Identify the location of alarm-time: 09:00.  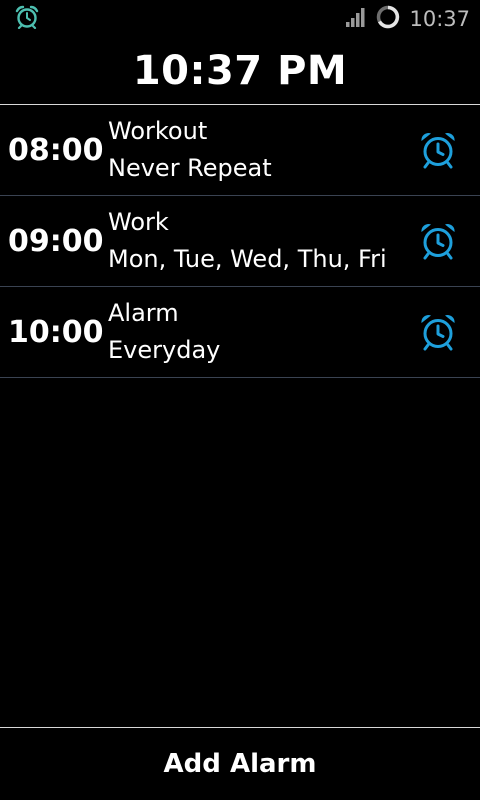
(56, 241).